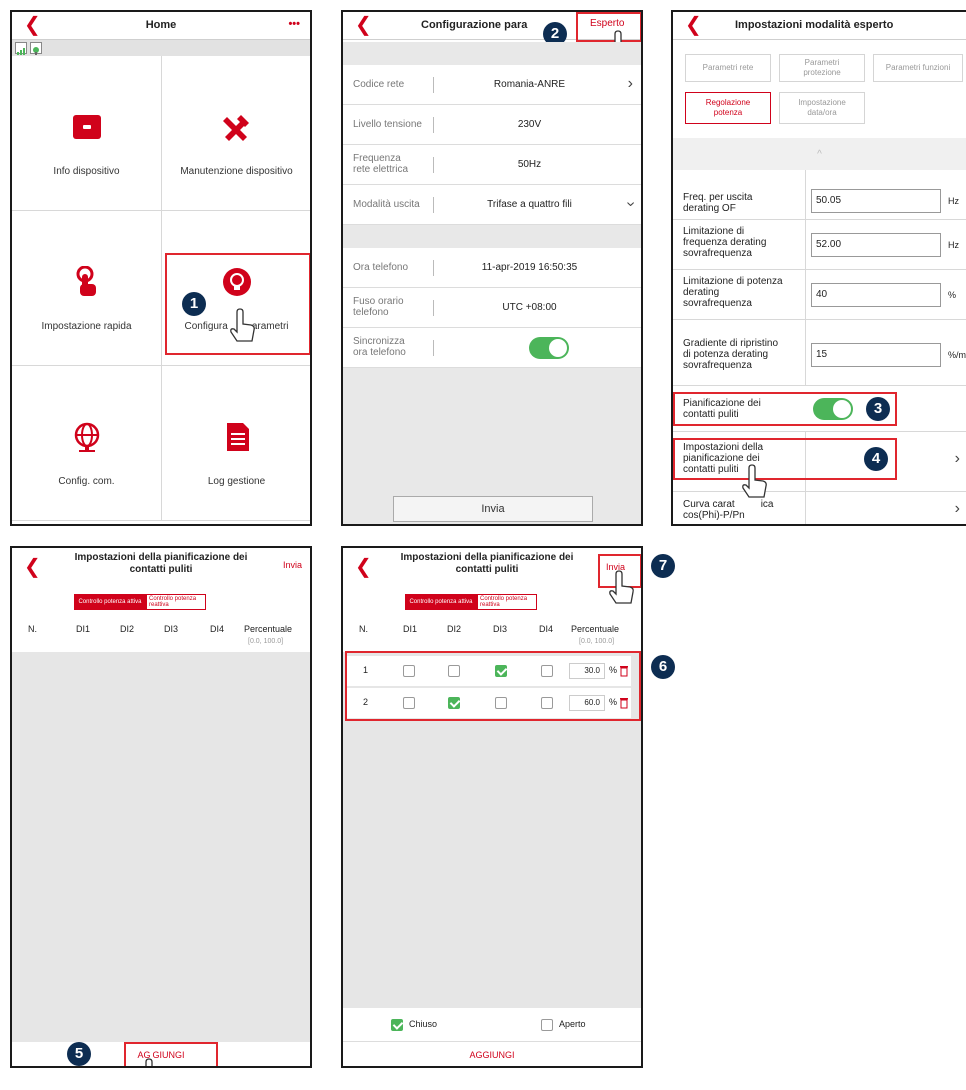 This screenshot has height=1090, width=966. I want to click on legend-bar: Chiuso Aperto, so click(492, 1025).